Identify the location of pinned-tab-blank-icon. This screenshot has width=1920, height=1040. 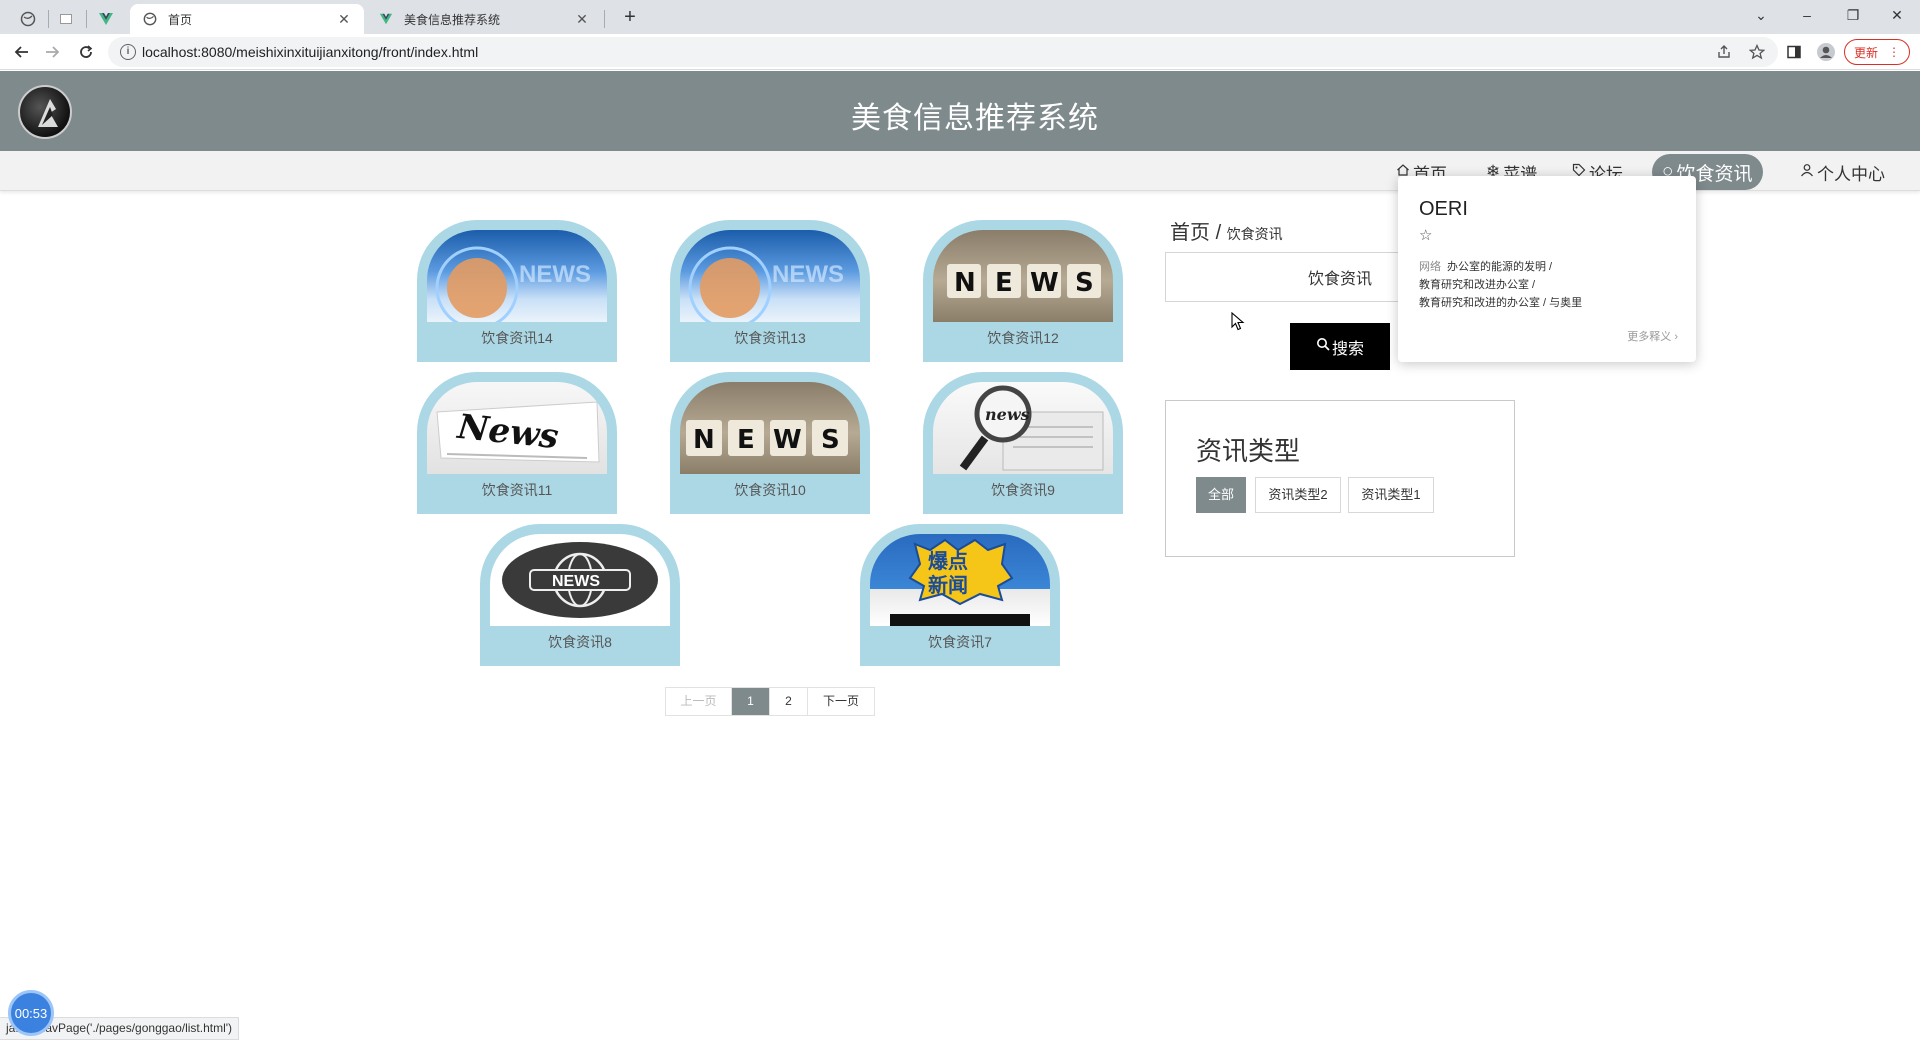
(66, 19).